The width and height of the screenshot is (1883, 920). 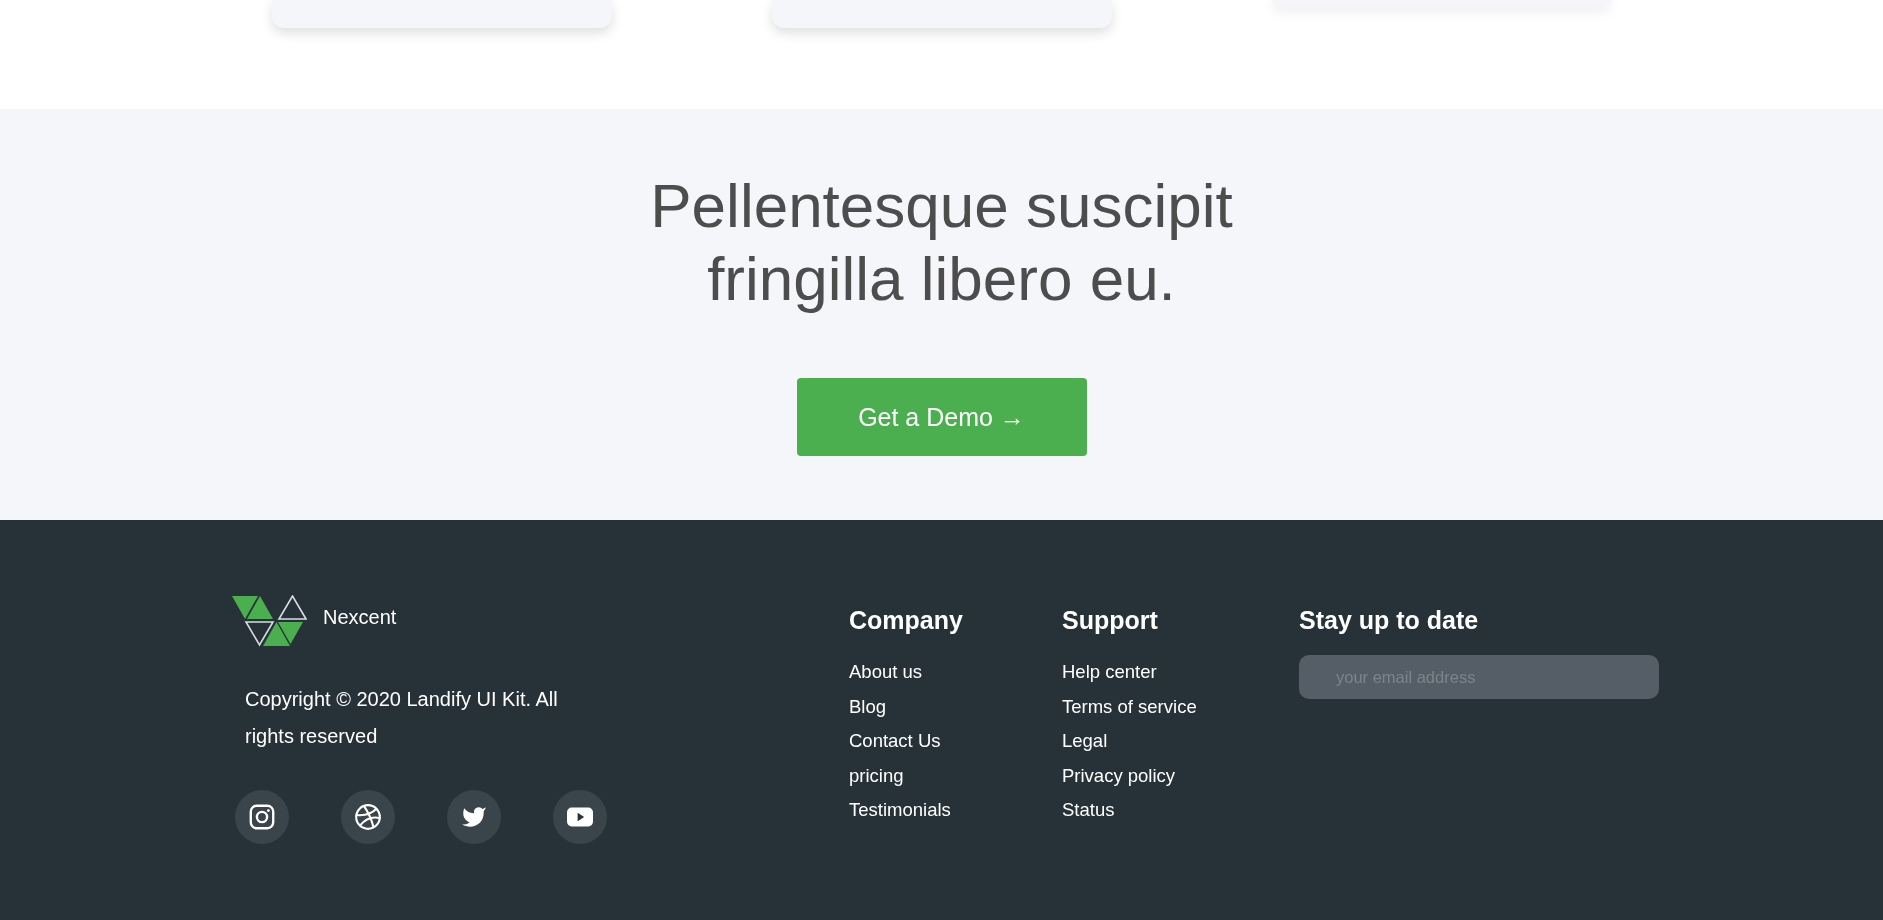 What do you see at coordinates (1119, 775) in the screenshot?
I see `footer-link: Privacy policy` at bounding box center [1119, 775].